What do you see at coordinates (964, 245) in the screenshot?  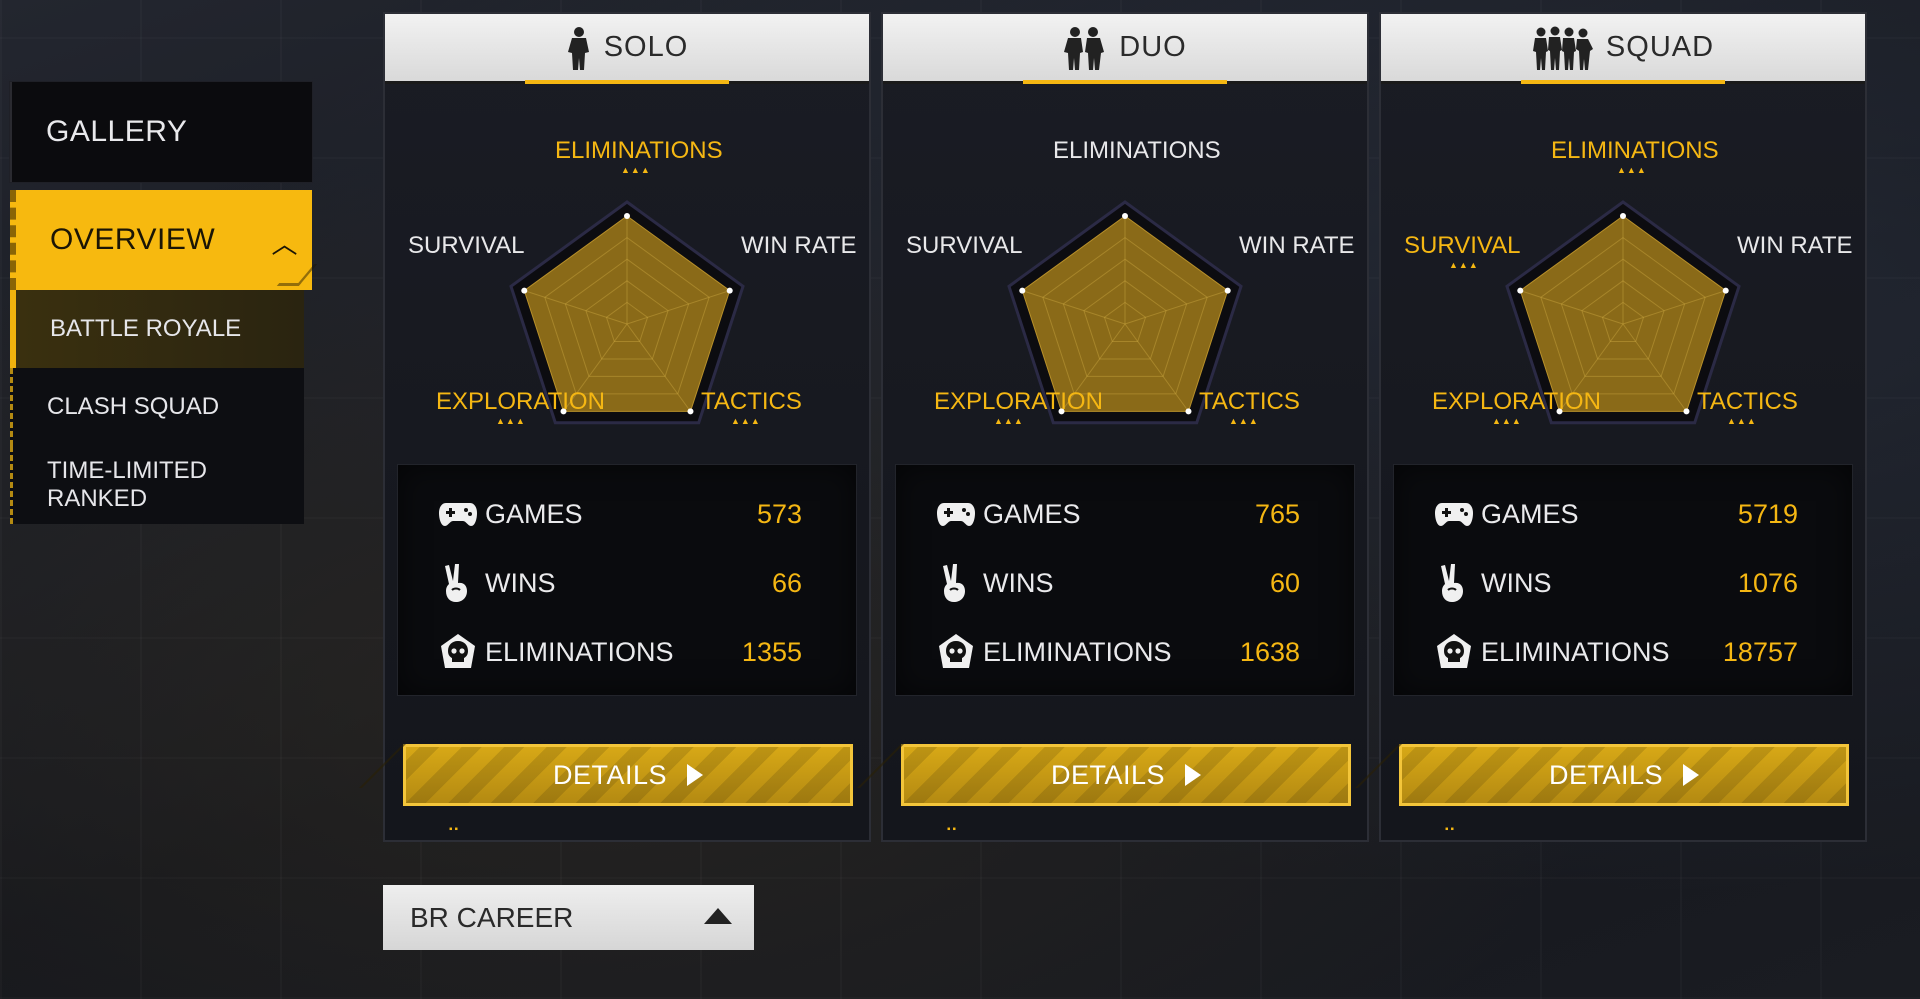 I see `radar-label-survival: SURVIVAL` at bounding box center [964, 245].